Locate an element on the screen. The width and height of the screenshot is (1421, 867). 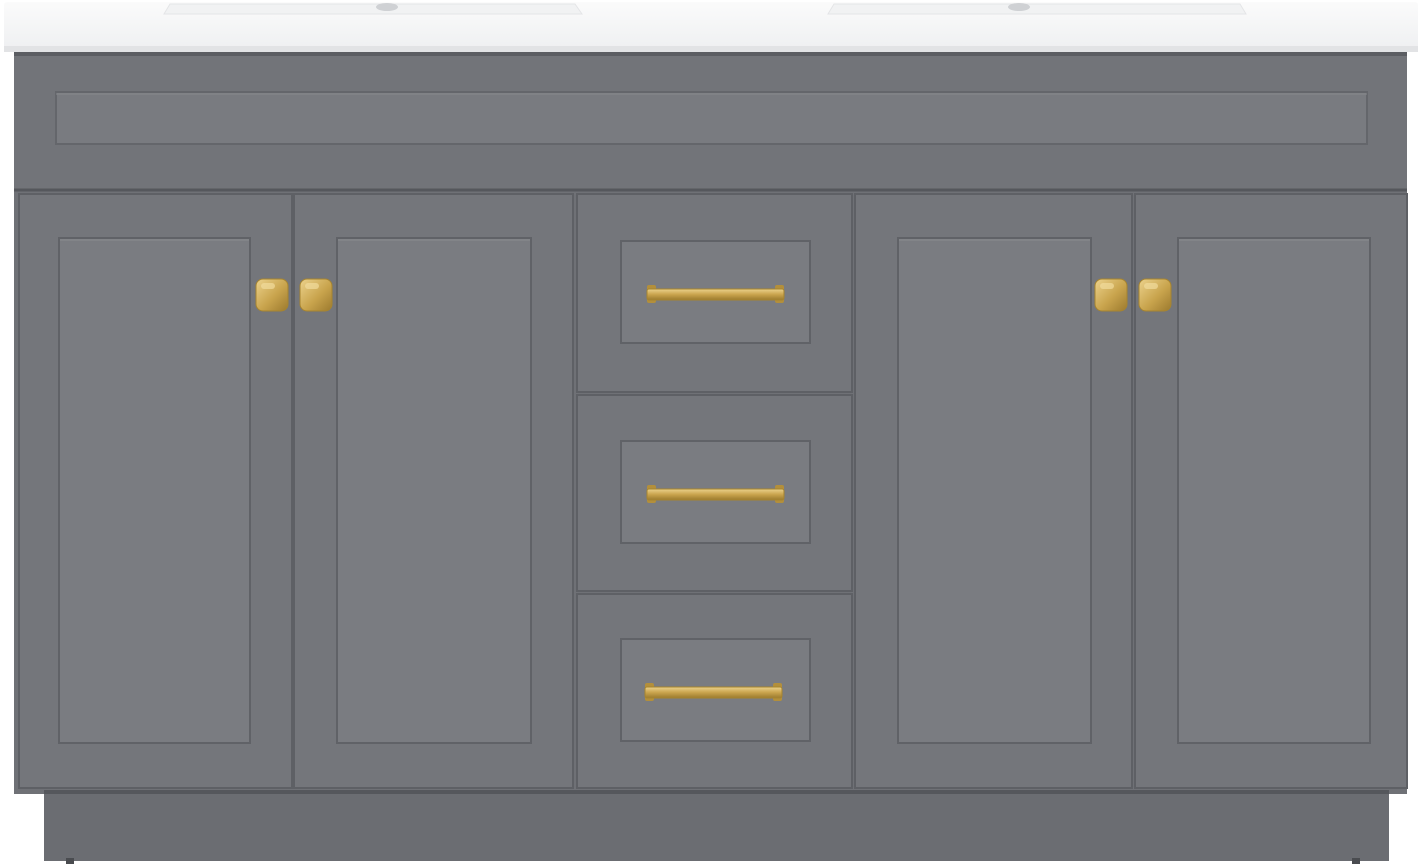
leveling-foot-right is located at coordinates (1356, 861).